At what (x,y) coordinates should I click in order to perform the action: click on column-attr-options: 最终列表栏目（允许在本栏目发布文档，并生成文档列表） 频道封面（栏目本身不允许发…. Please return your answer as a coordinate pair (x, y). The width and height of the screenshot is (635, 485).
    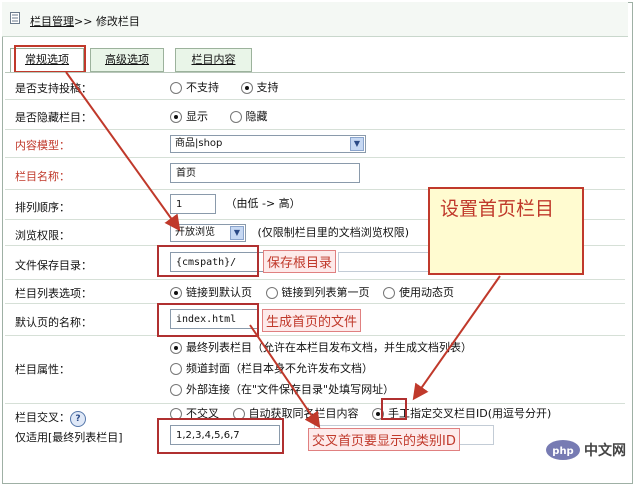
    Looking at the image, I should click on (321, 368).